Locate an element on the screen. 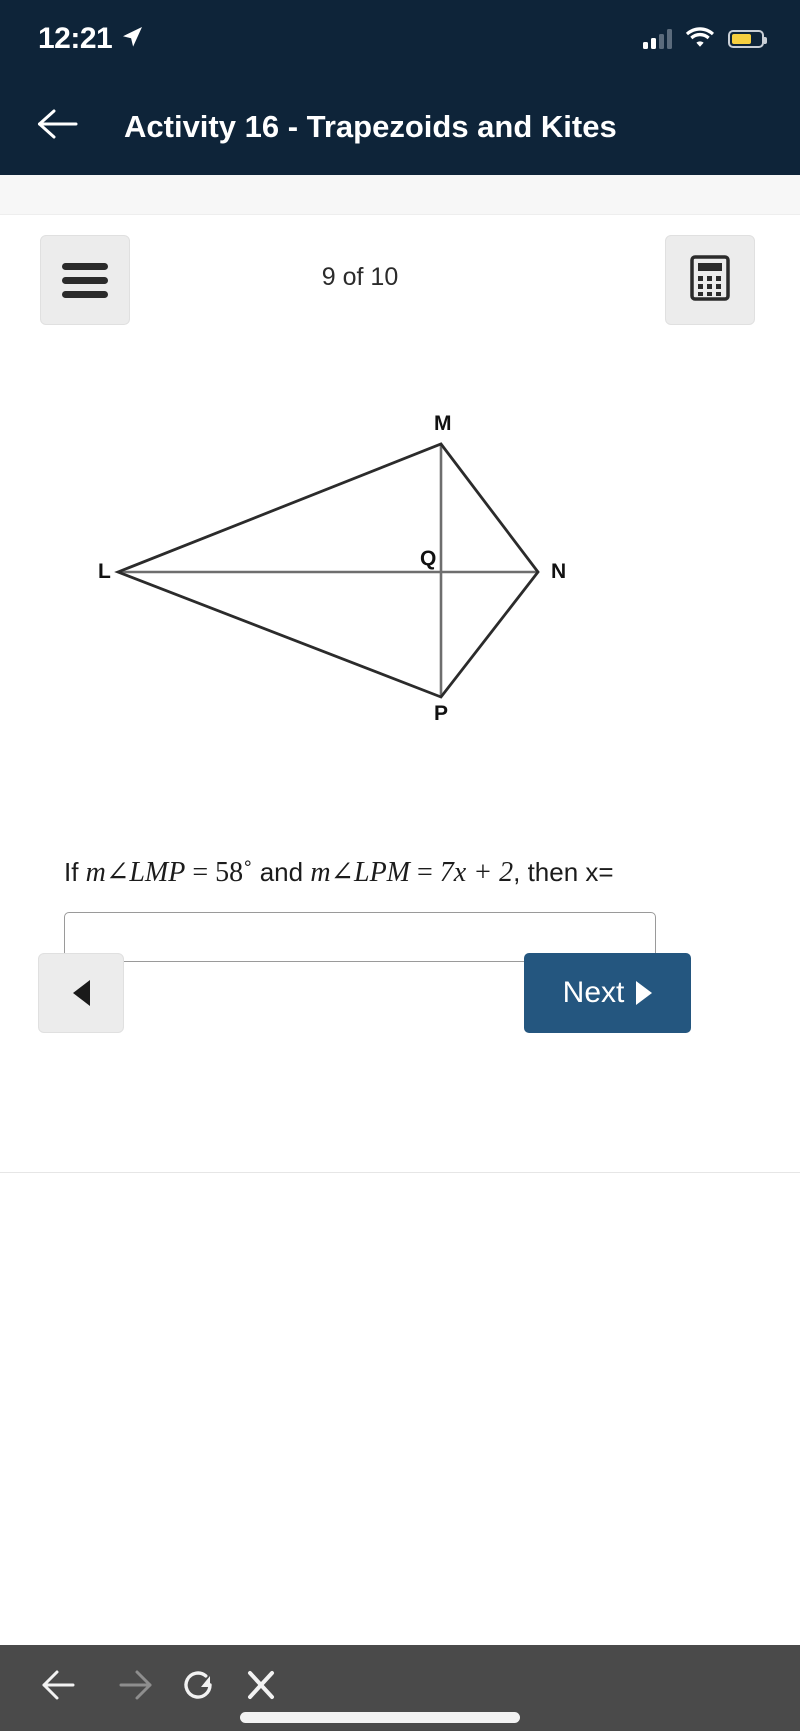  calculator-button is located at coordinates (710, 280).